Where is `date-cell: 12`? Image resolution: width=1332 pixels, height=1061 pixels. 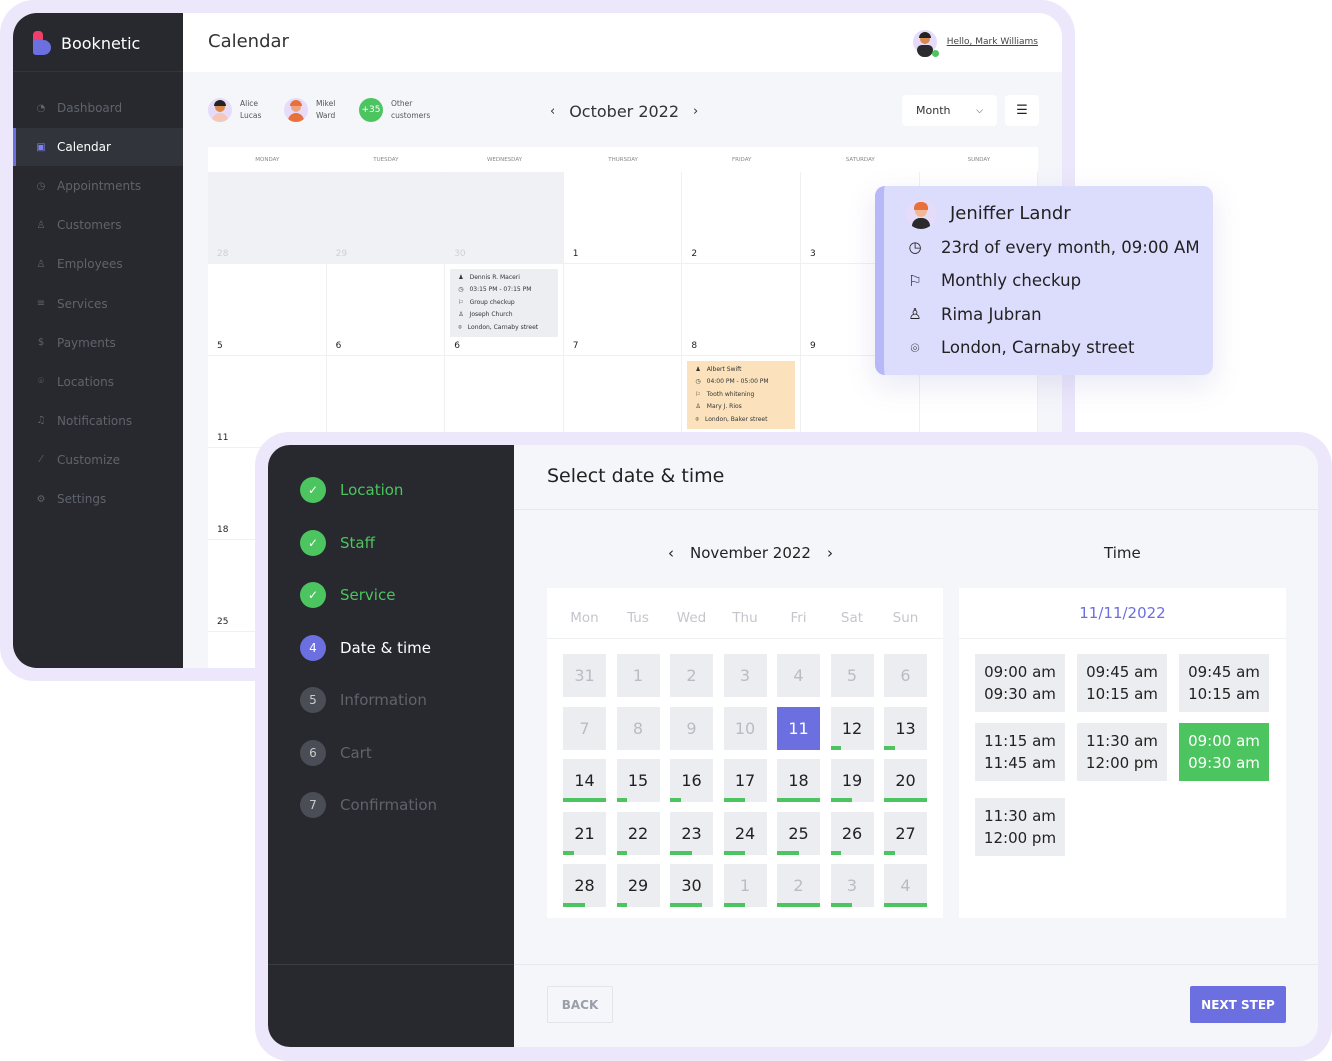
date-cell: 12 is located at coordinates (852, 728).